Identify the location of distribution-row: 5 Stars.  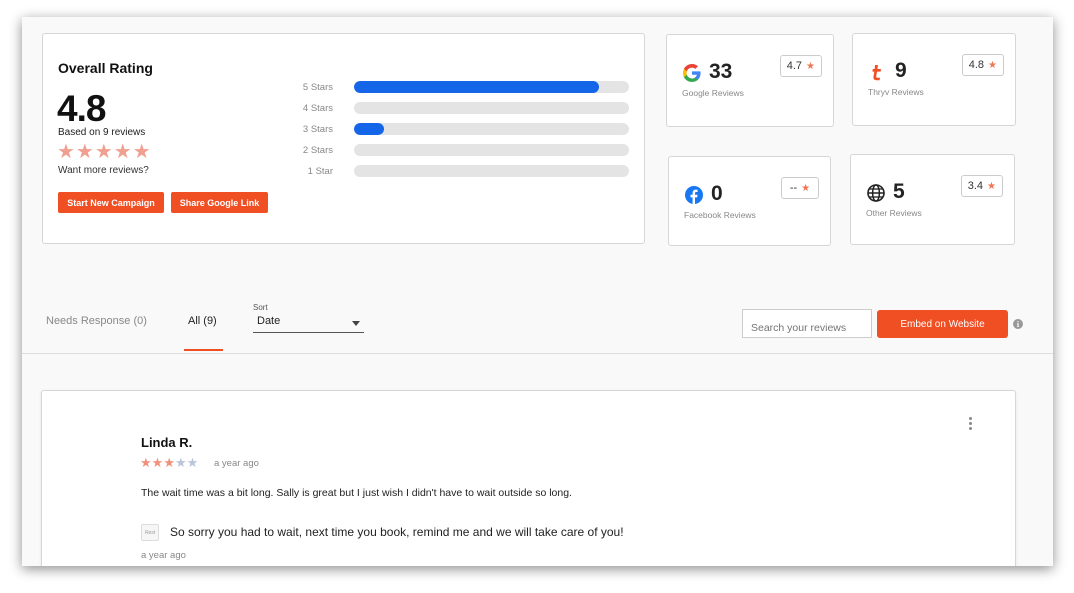
(458, 90).